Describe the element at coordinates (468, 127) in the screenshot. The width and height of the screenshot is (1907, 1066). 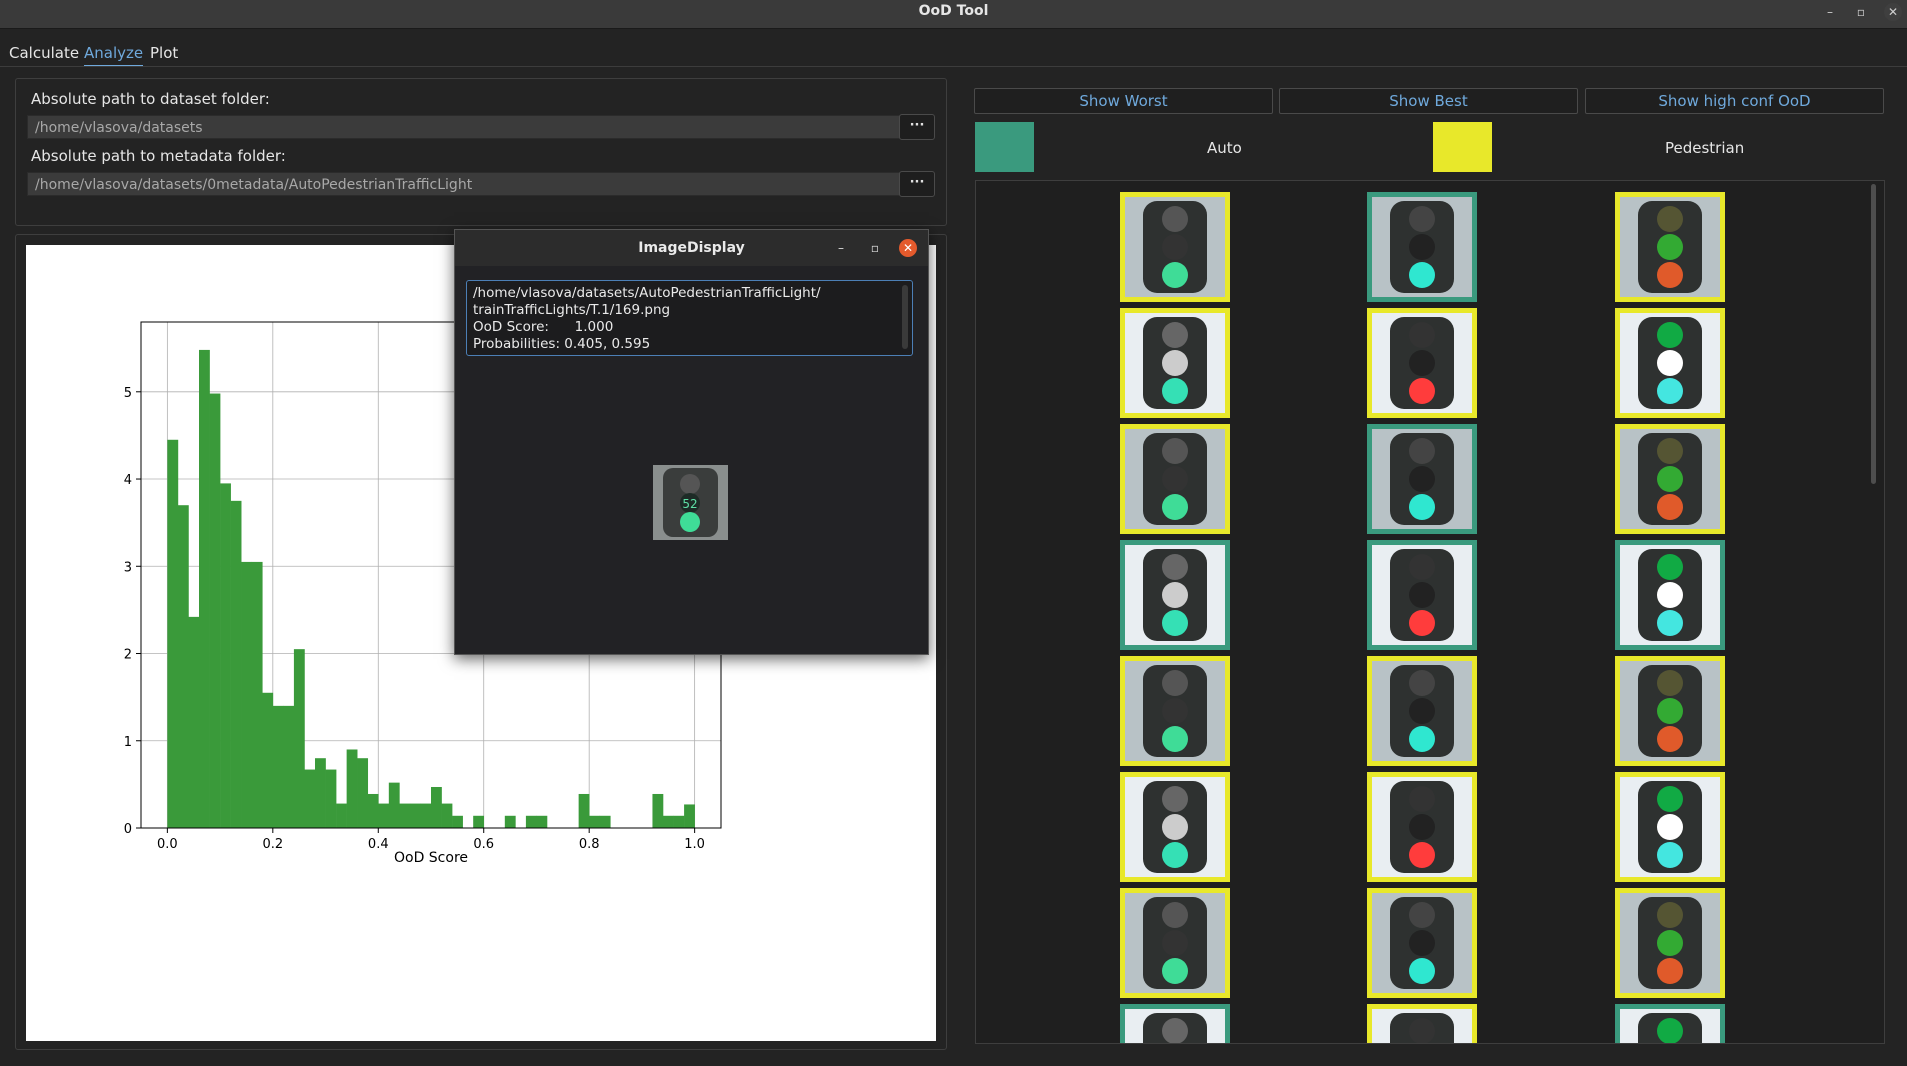
I see `dataset-path-input: /home/vlasova/datasets` at that location.